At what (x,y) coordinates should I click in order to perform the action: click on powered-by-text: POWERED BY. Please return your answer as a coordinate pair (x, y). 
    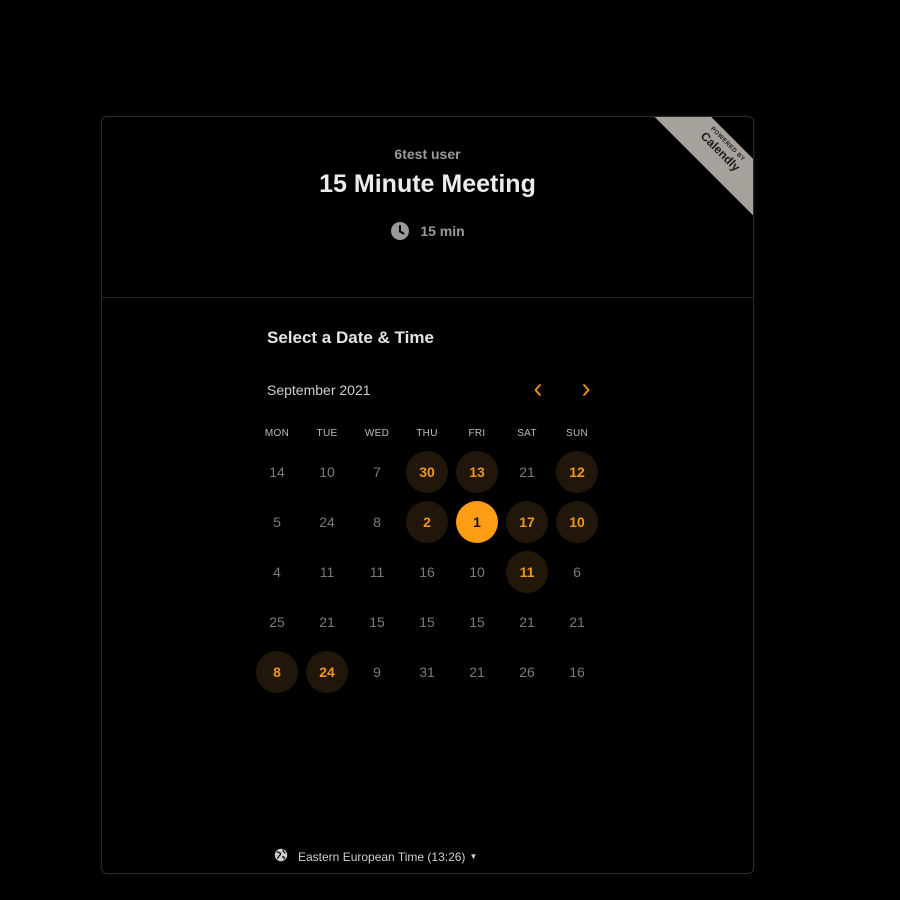
    Looking at the image, I should click on (727, 144).